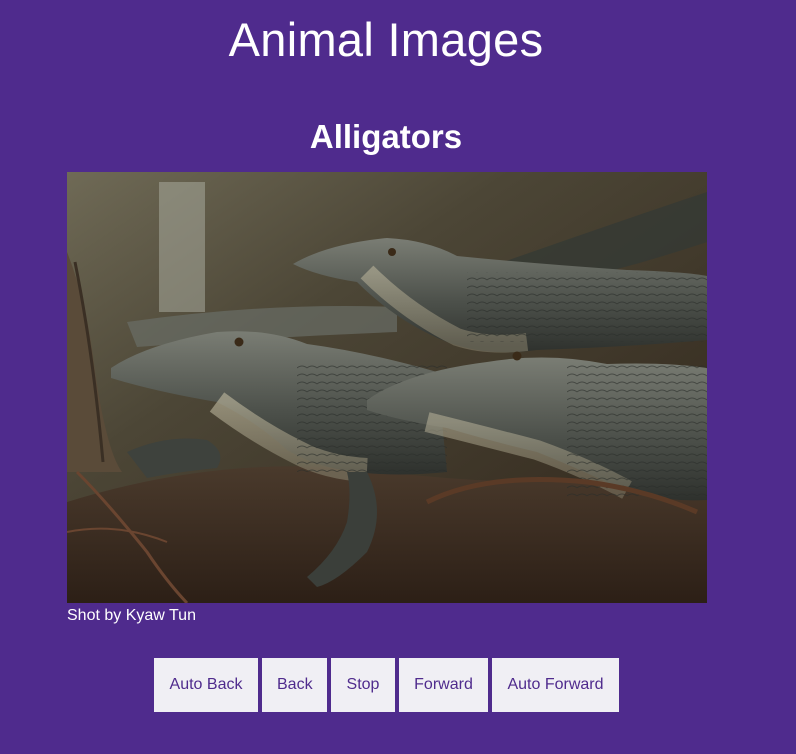 This screenshot has height=754, width=796. I want to click on photo-caption: Shot by Kyaw Tun, so click(131, 615).